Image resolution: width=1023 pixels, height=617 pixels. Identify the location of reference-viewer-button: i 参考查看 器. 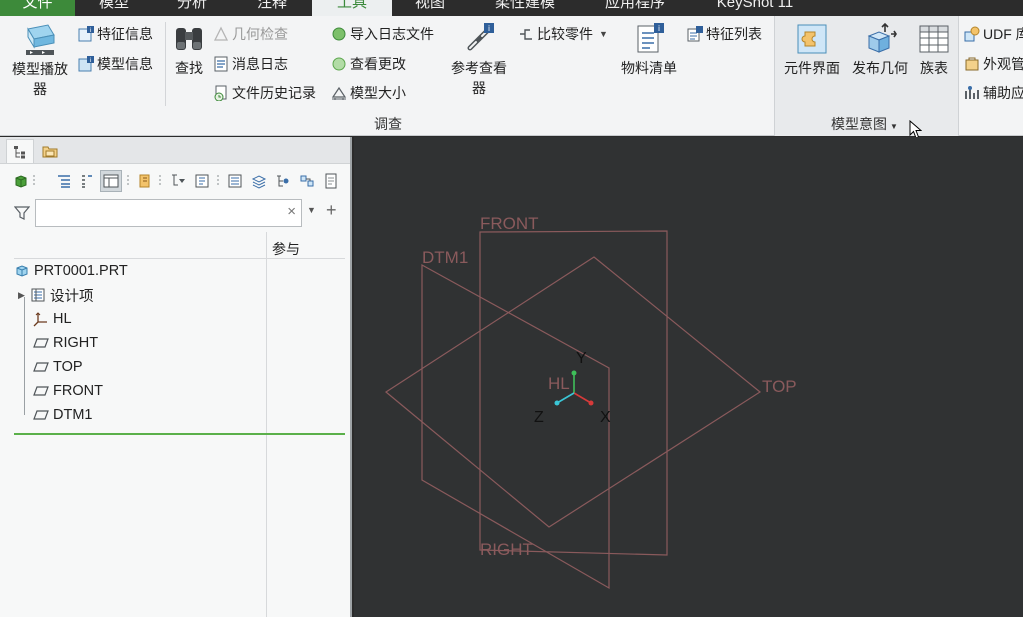
(479, 60).